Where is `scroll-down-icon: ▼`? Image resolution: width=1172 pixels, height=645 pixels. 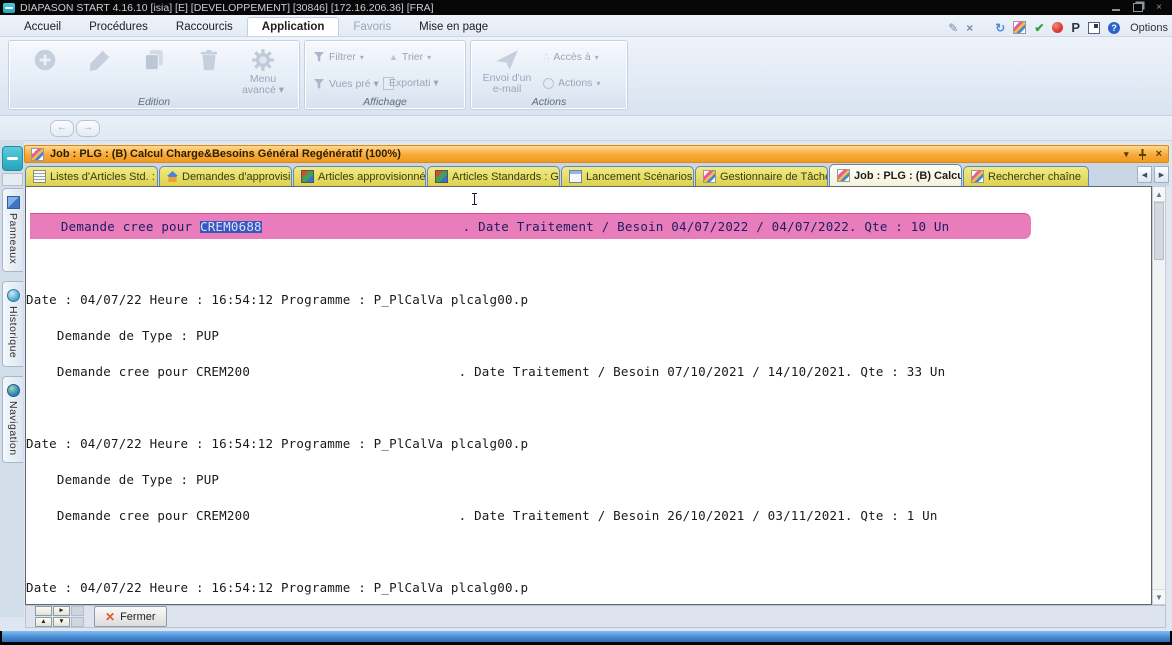 scroll-down-icon: ▼ is located at coordinates (1159, 596).